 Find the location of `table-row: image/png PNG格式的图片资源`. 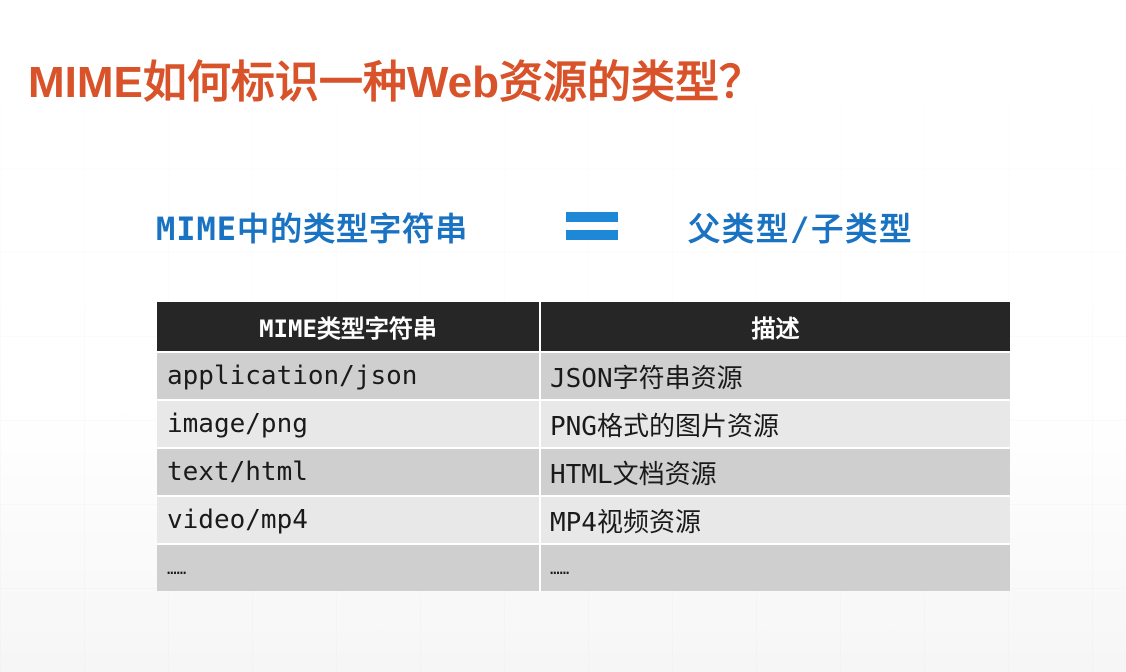

table-row: image/png PNG格式的图片资源 is located at coordinates (583, 423).